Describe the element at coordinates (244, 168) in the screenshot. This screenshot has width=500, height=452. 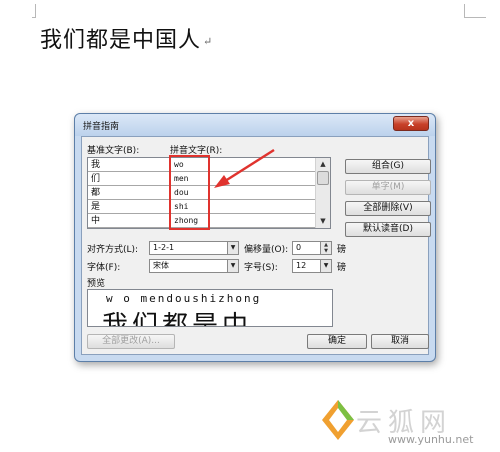
I see `annotation-arrow-icon` at that location.